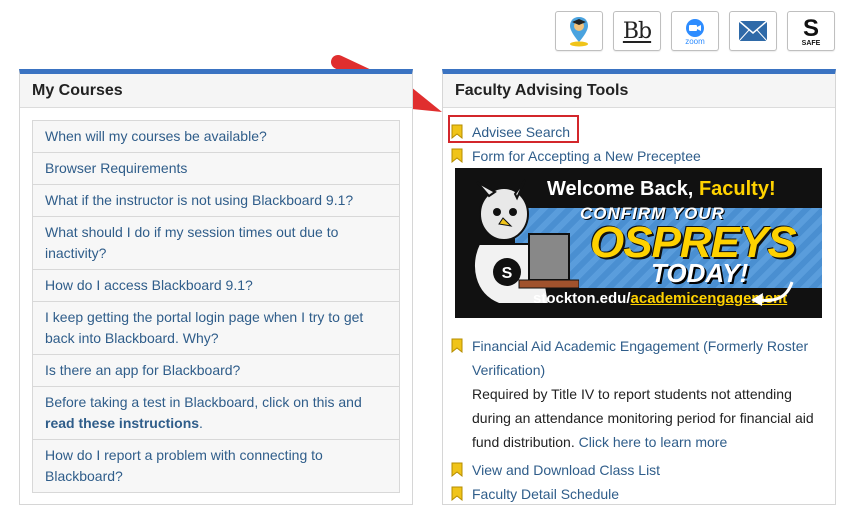  I want to click on safe-icon: S SAFE, so click(811, 31).